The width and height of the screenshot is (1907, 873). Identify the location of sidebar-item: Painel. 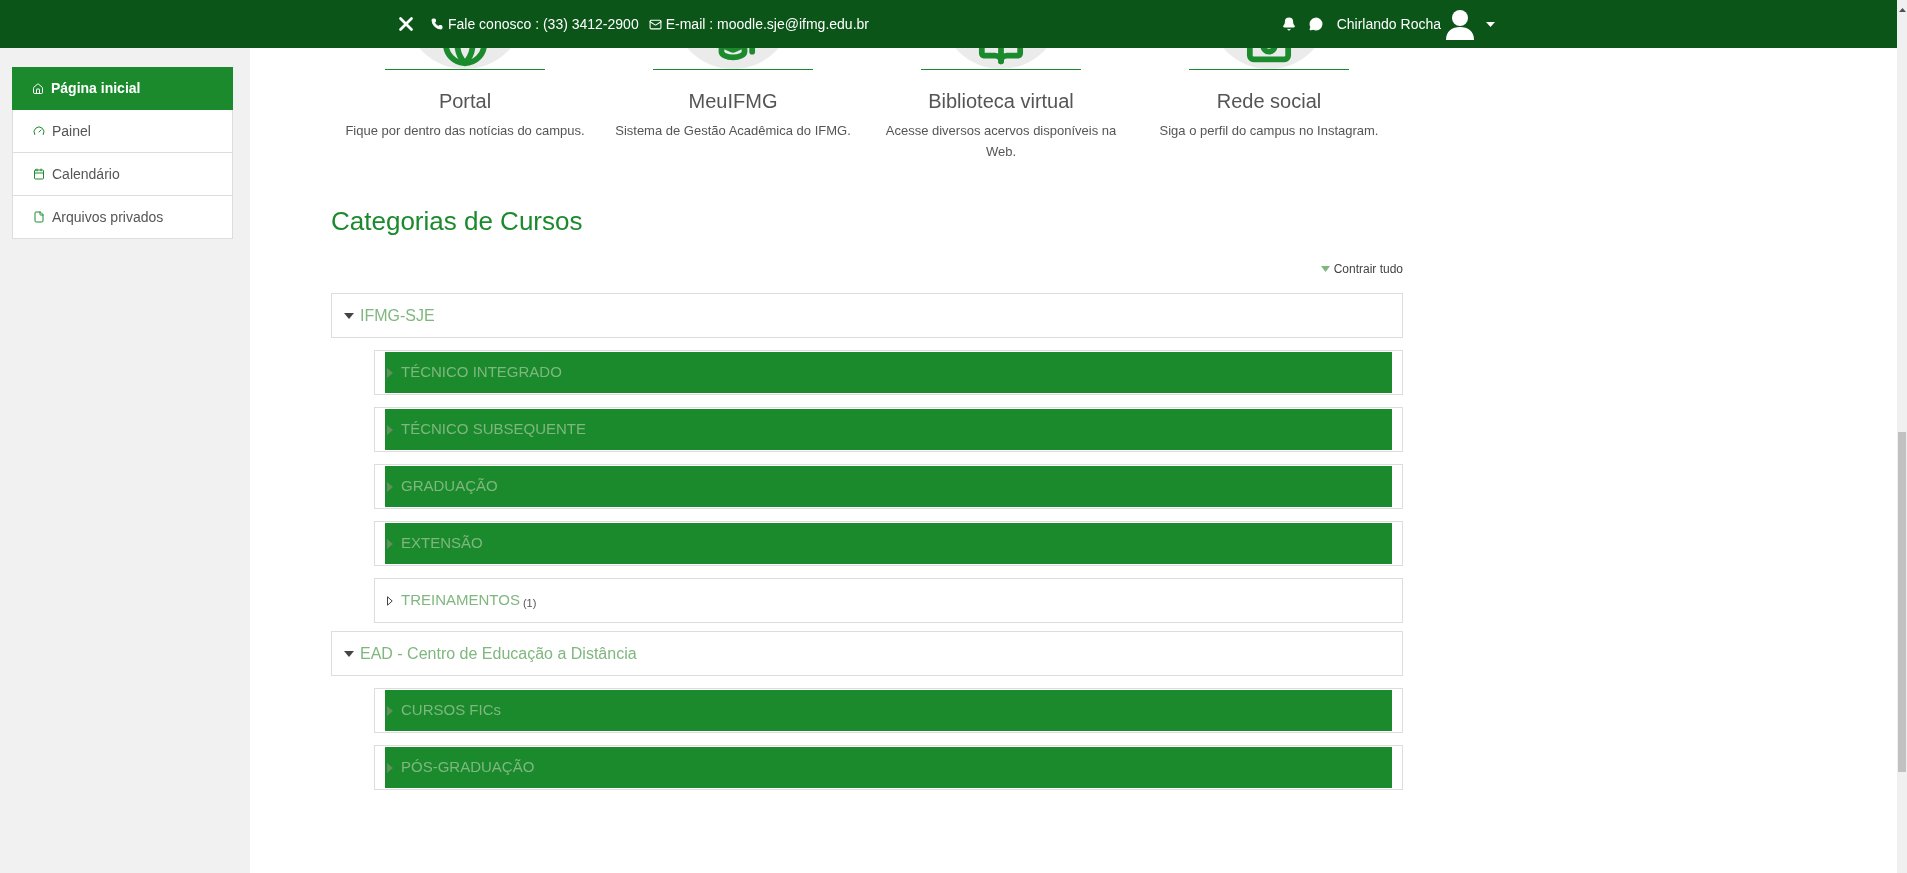
(122, 131).